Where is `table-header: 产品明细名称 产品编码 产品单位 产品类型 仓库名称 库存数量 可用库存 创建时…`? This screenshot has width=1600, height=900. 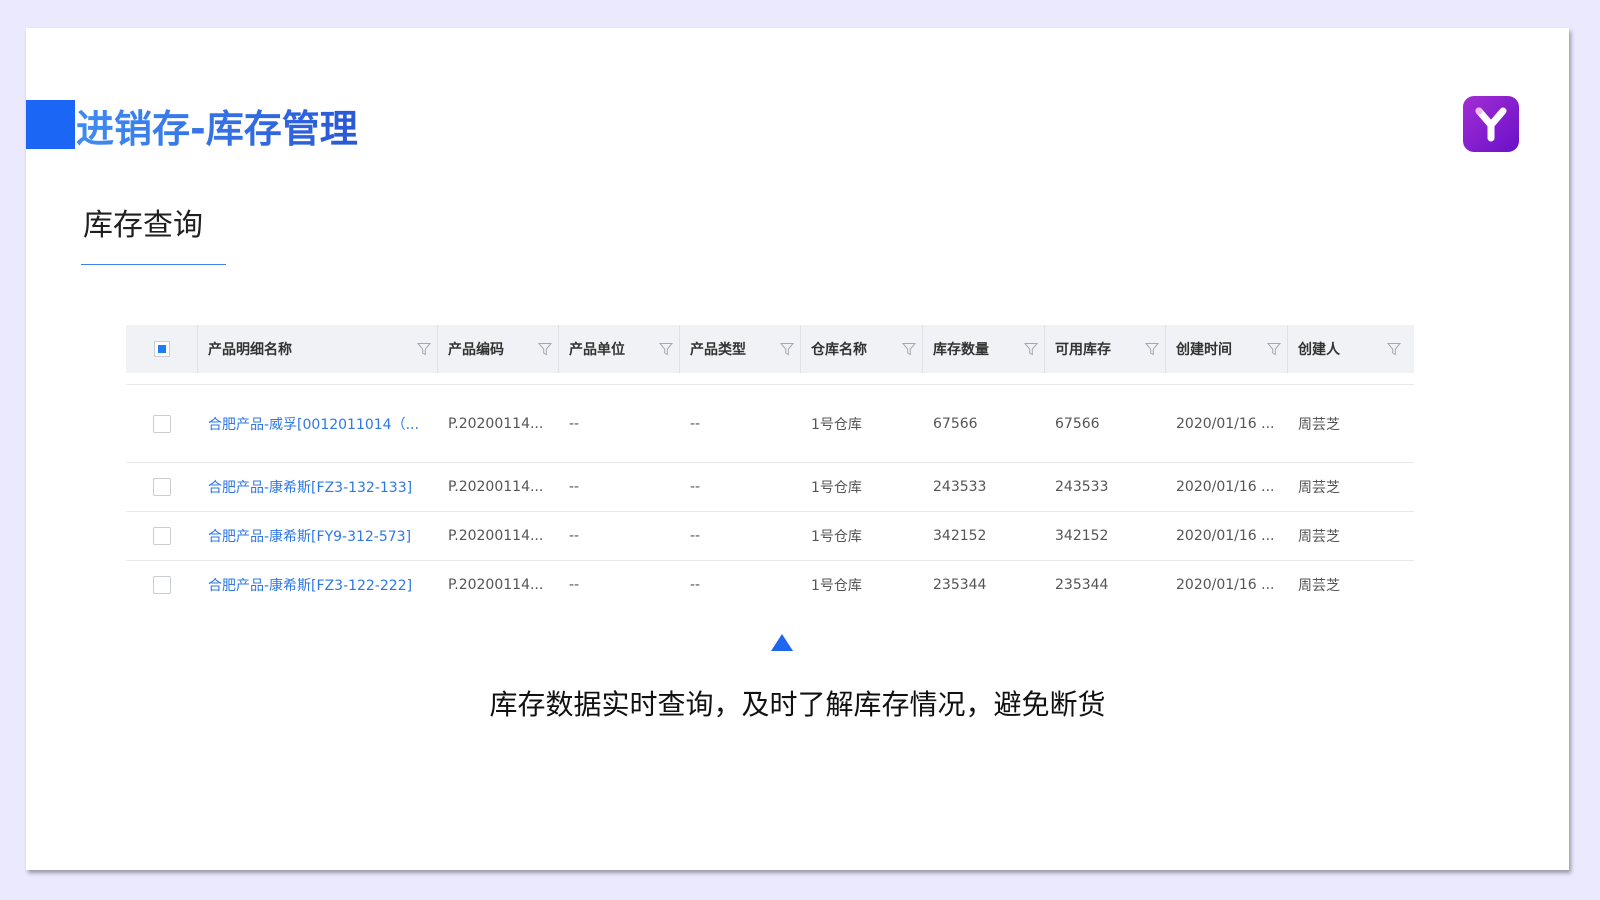 table-header: 产品明细名称 产品编码 产品单位 产品类型 仓库名称 库存数量 可用库存 创建时… is located at coordinates (770, 349).